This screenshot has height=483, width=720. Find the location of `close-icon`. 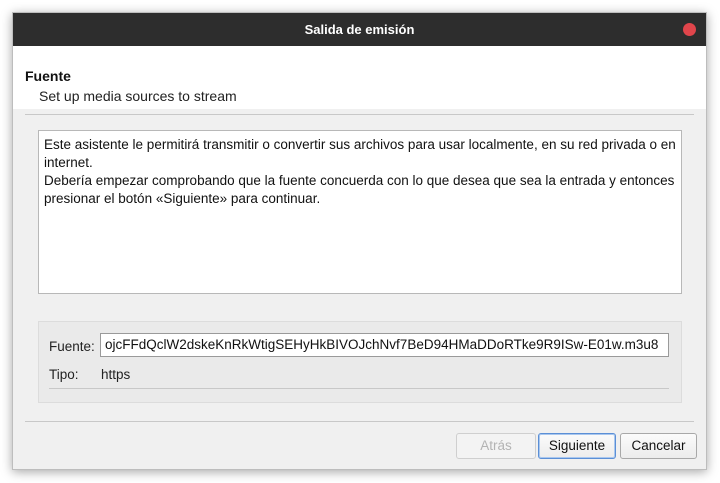

close-icon is located at coordinates (689, 29).